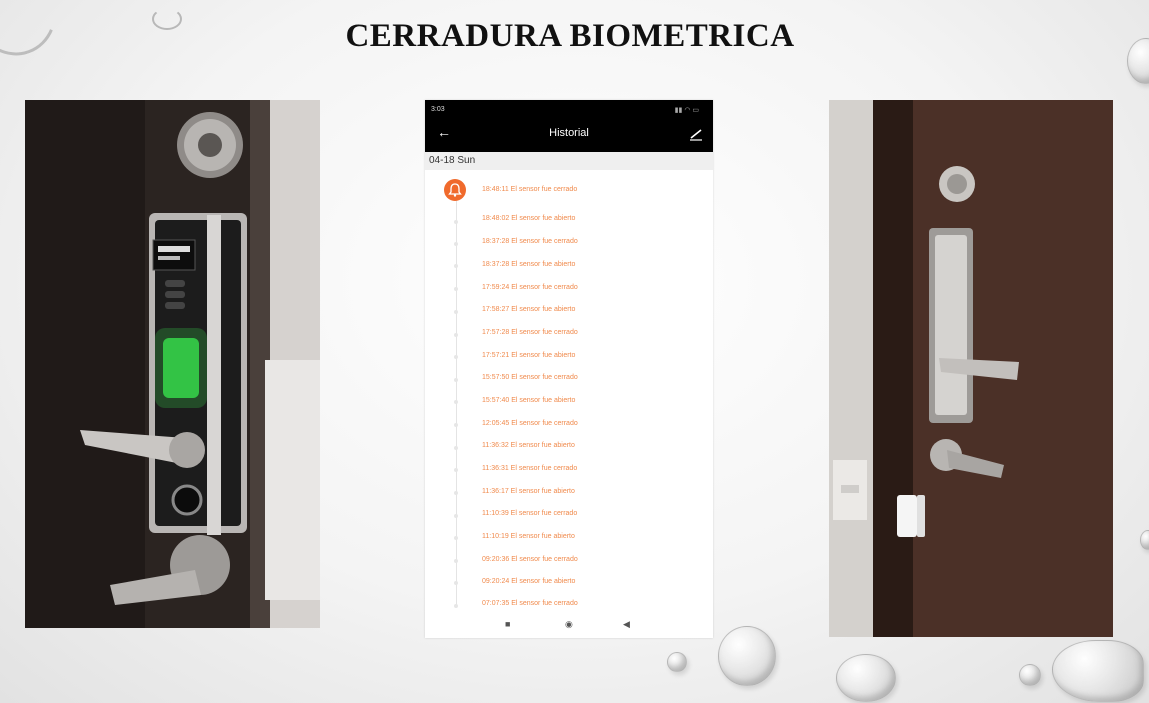  I want to click on android-navbar: ■ ◉ ◀, so click(569, 625).